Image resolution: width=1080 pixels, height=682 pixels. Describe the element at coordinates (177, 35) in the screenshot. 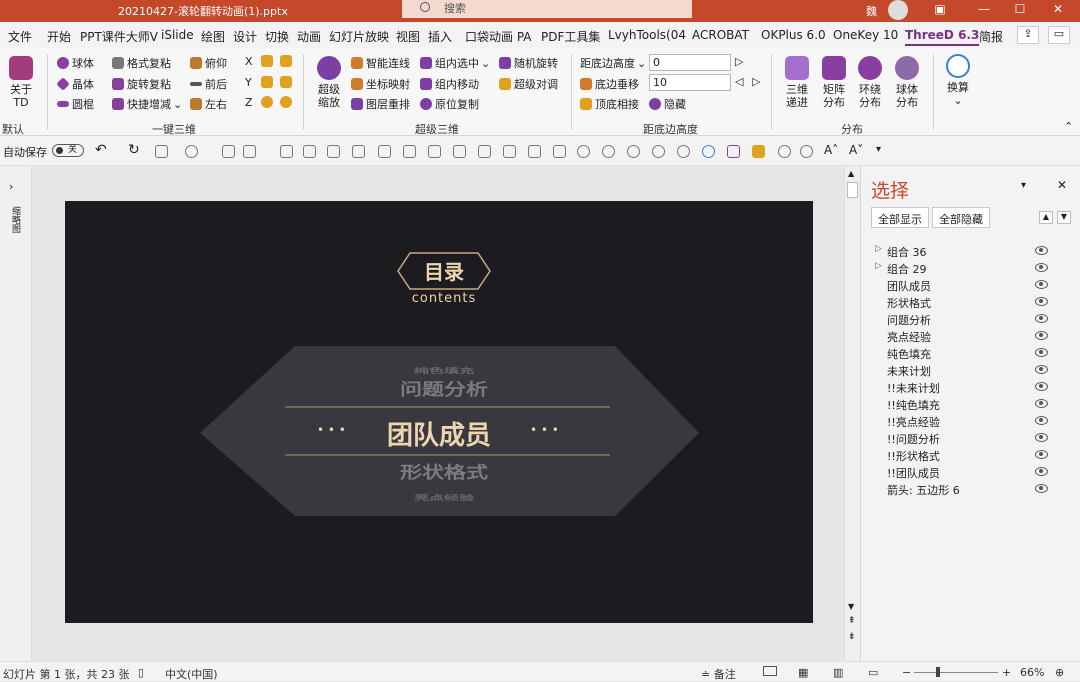

I see `tab-islide: iSlide` at that location.